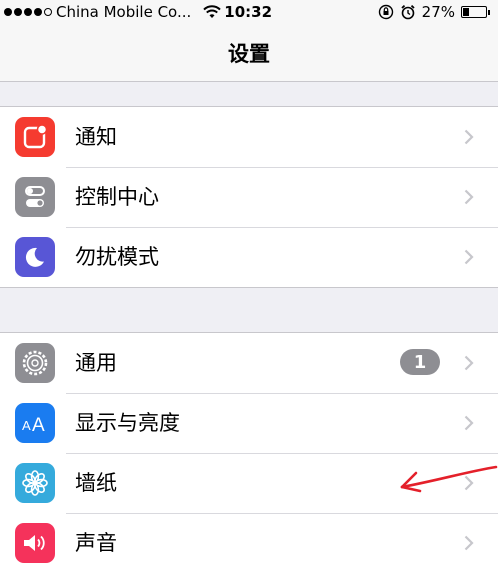 Image resolution: width=498 pixels, height=572 pixels. I want to click on orientation-lock-icon, so click(385, 12).